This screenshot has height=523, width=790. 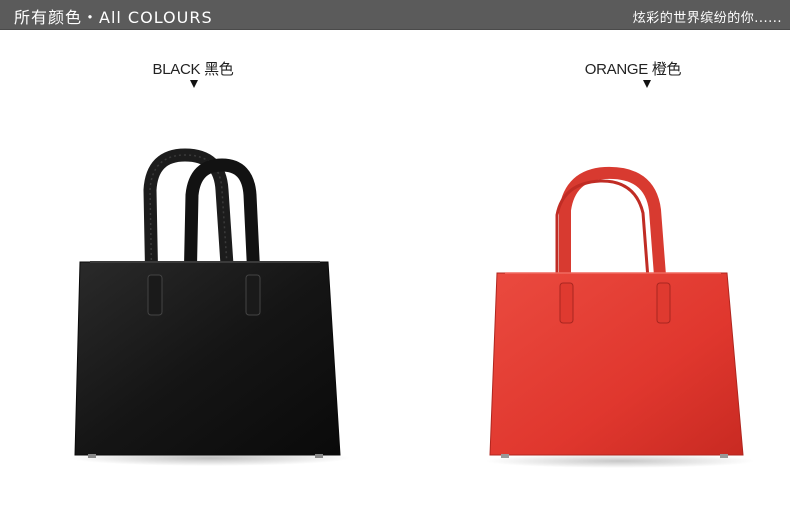 What do you see at coordinates (113, 17) in the screenshot?
I see `header-title: 所有颜色・All COLOURS` at bounding box center [113, 17].